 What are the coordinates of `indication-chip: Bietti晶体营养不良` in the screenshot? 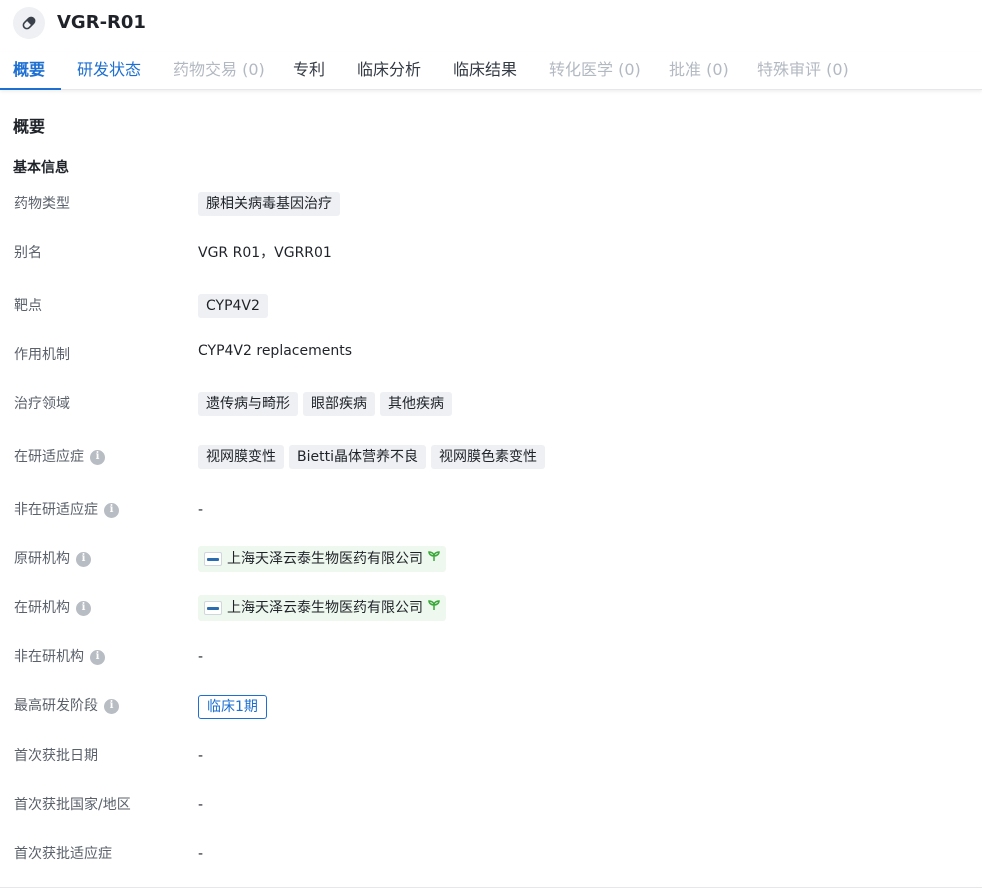 It's located at (357, 457).